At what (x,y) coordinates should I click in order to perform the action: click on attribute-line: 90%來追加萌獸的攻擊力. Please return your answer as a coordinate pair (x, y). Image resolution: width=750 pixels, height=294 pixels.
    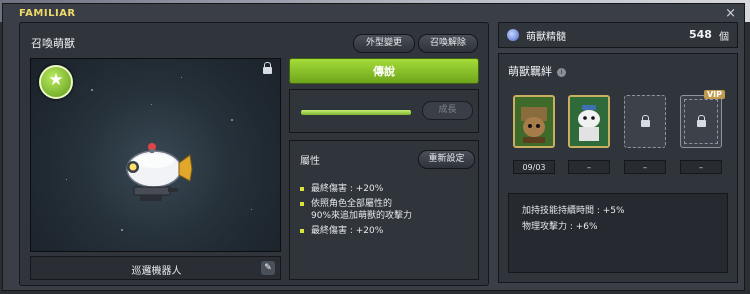
    Looking at the image, I should click on (362, 216).